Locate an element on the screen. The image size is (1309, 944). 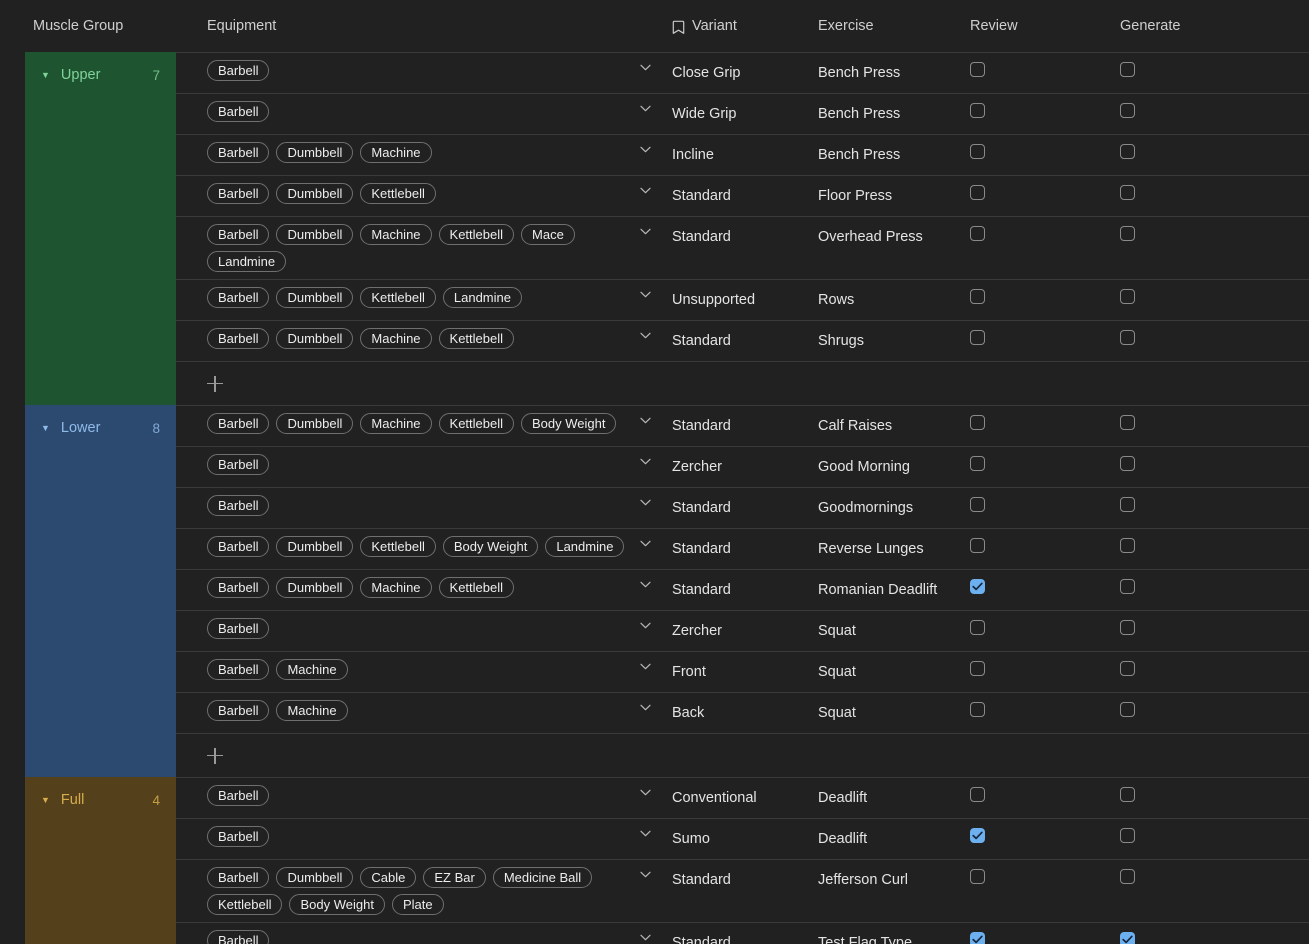
equipment-pill: Body Weight is located at coordinates (569, 423).